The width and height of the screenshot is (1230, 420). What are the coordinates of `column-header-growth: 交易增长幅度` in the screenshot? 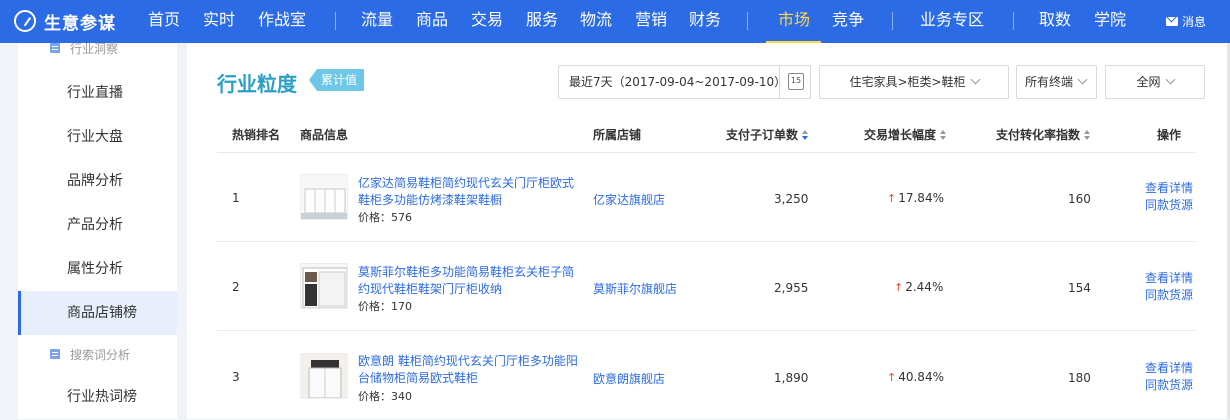 It's located at (905, 134).